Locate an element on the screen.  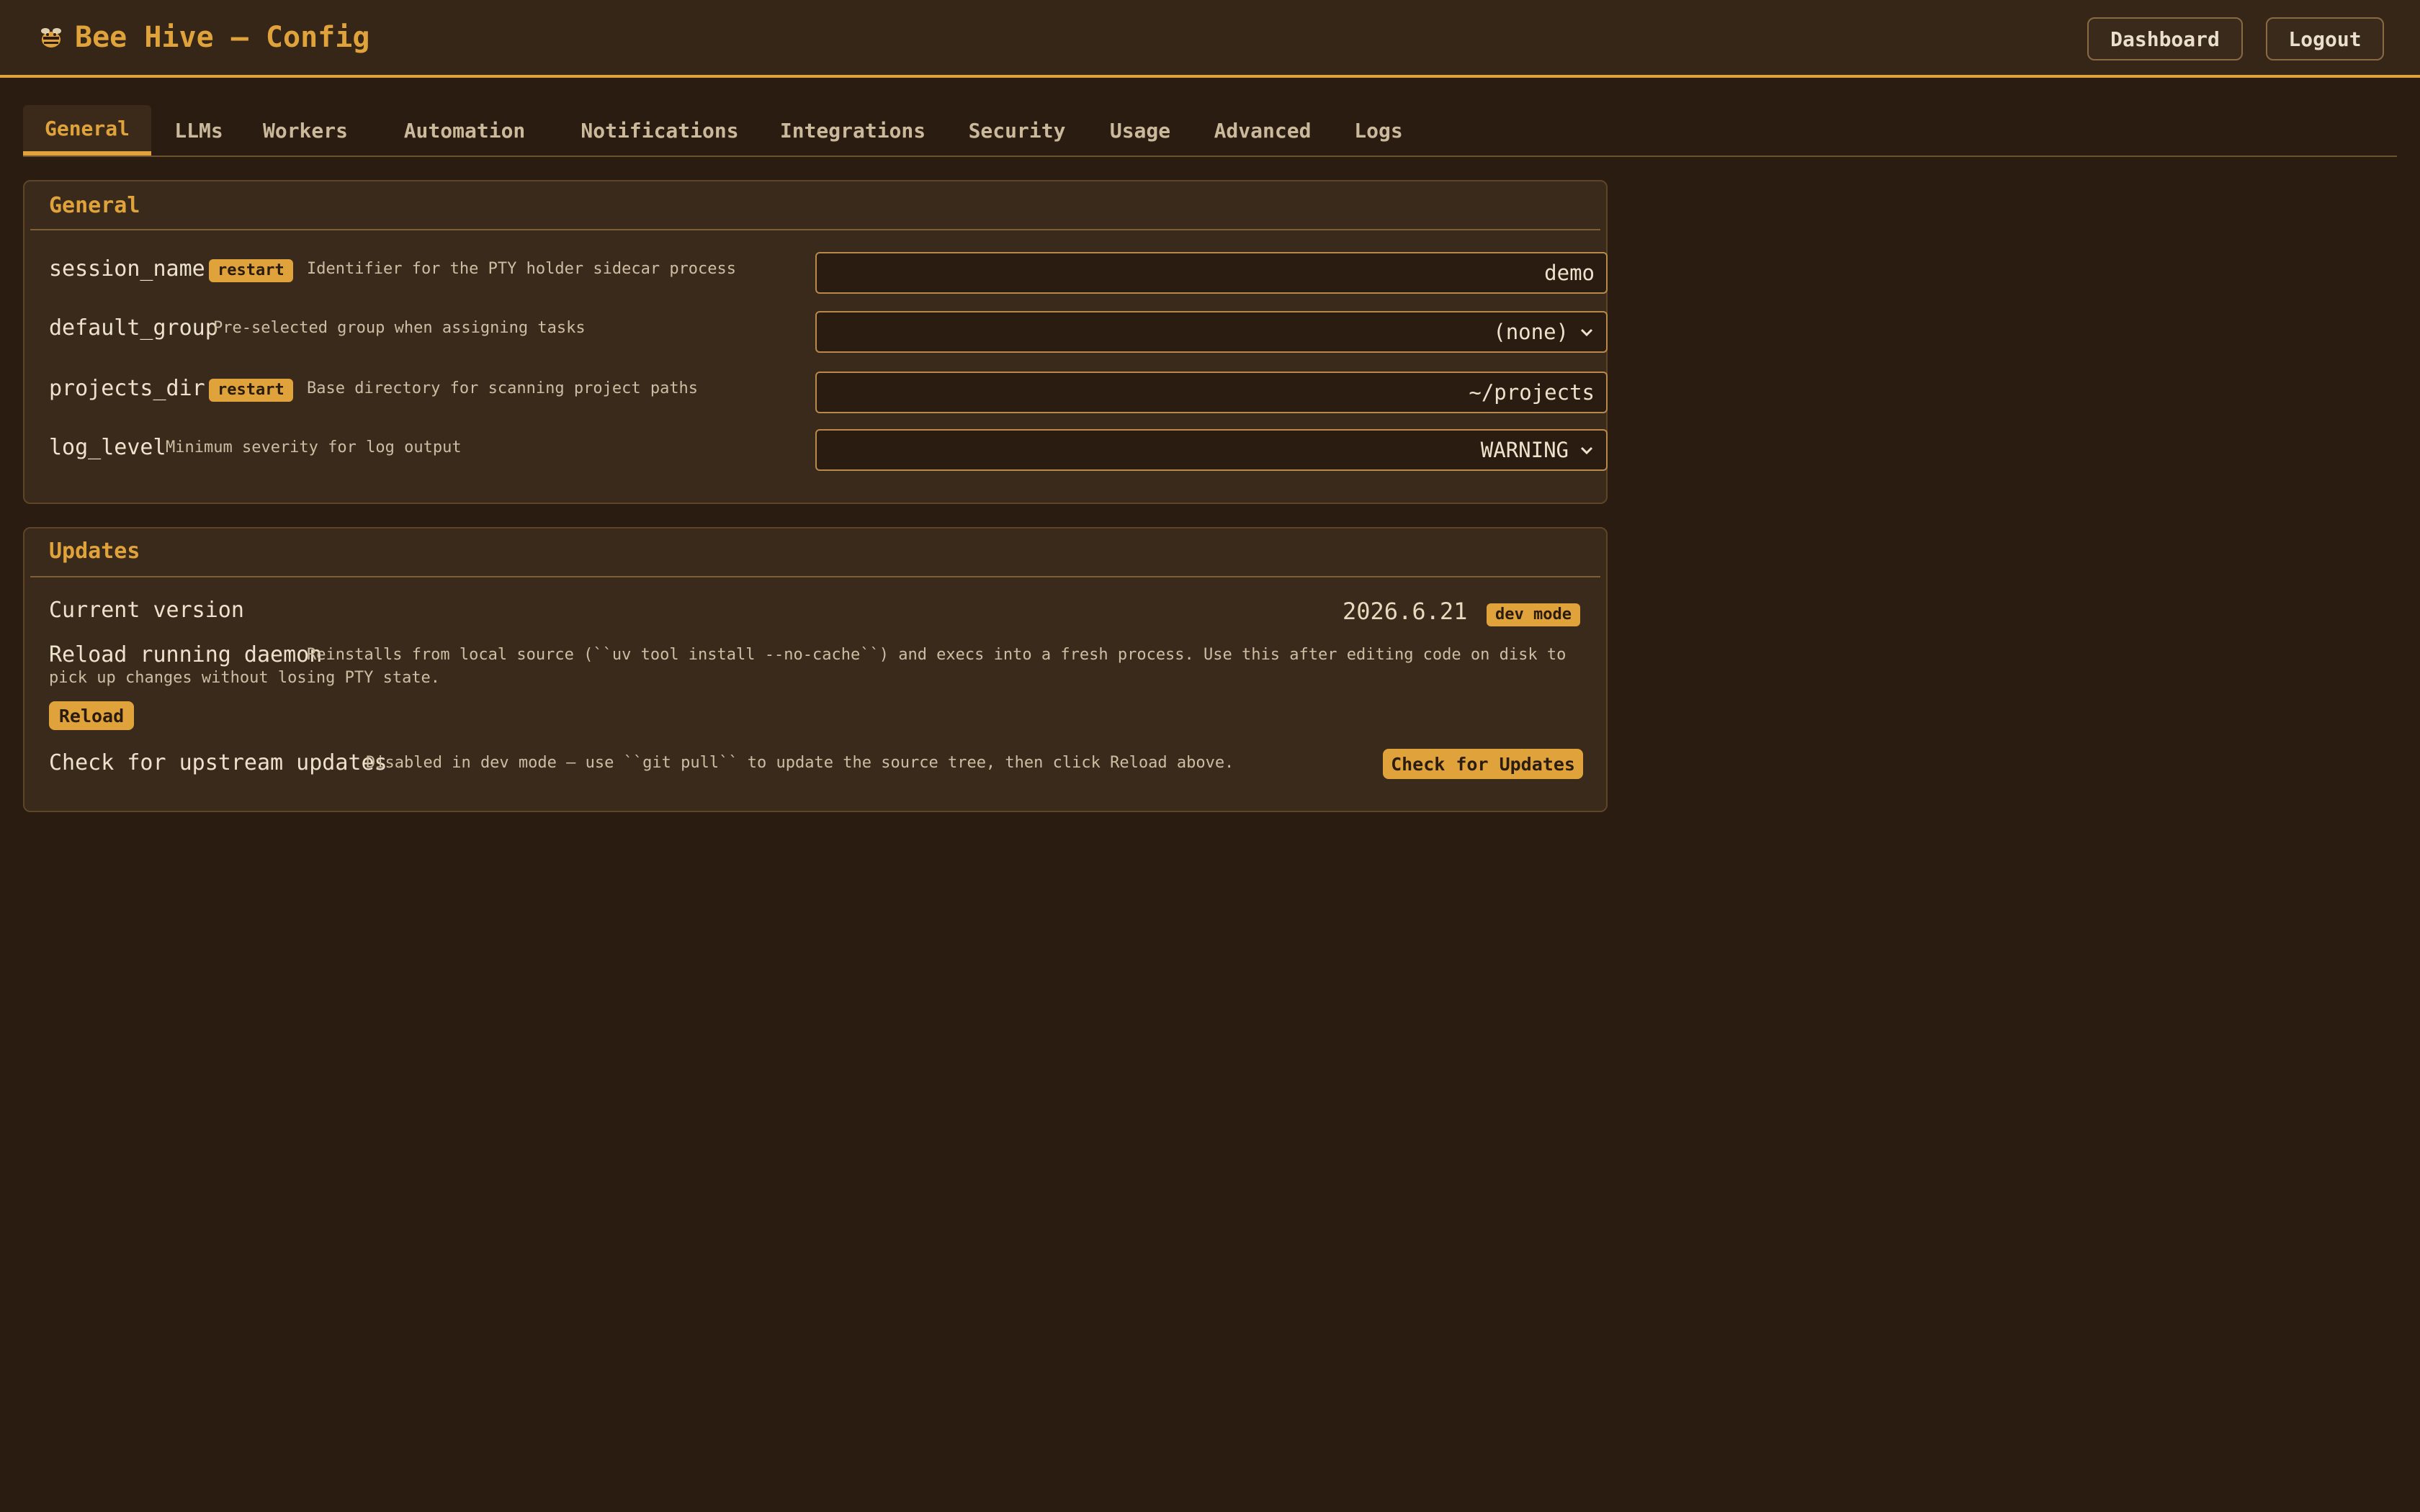
select-value: (none) is located at coordinates (1531, 332).